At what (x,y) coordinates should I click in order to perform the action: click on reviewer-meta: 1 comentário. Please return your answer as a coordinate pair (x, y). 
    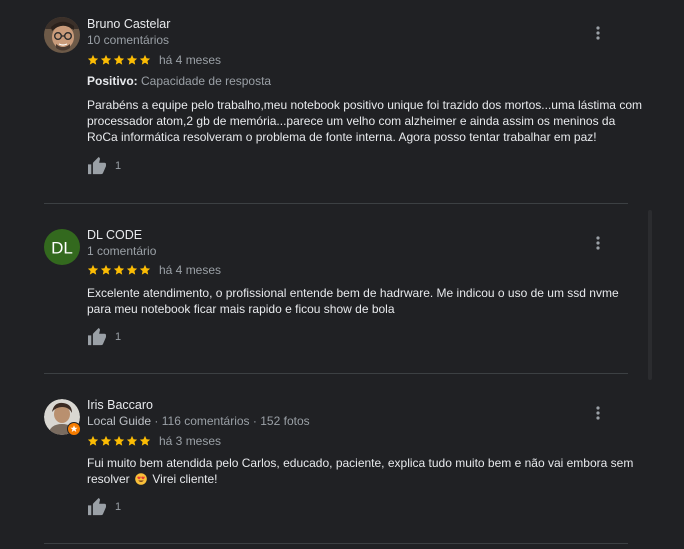
    Looking at the image, I should click on (121, 251).